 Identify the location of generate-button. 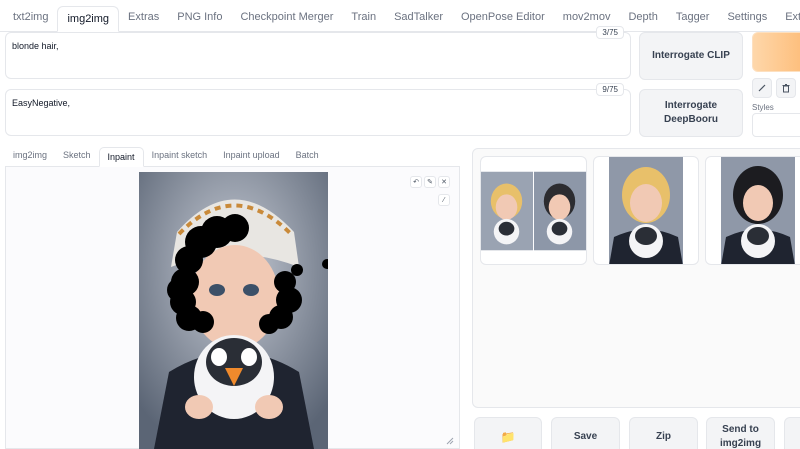
(776, 52).